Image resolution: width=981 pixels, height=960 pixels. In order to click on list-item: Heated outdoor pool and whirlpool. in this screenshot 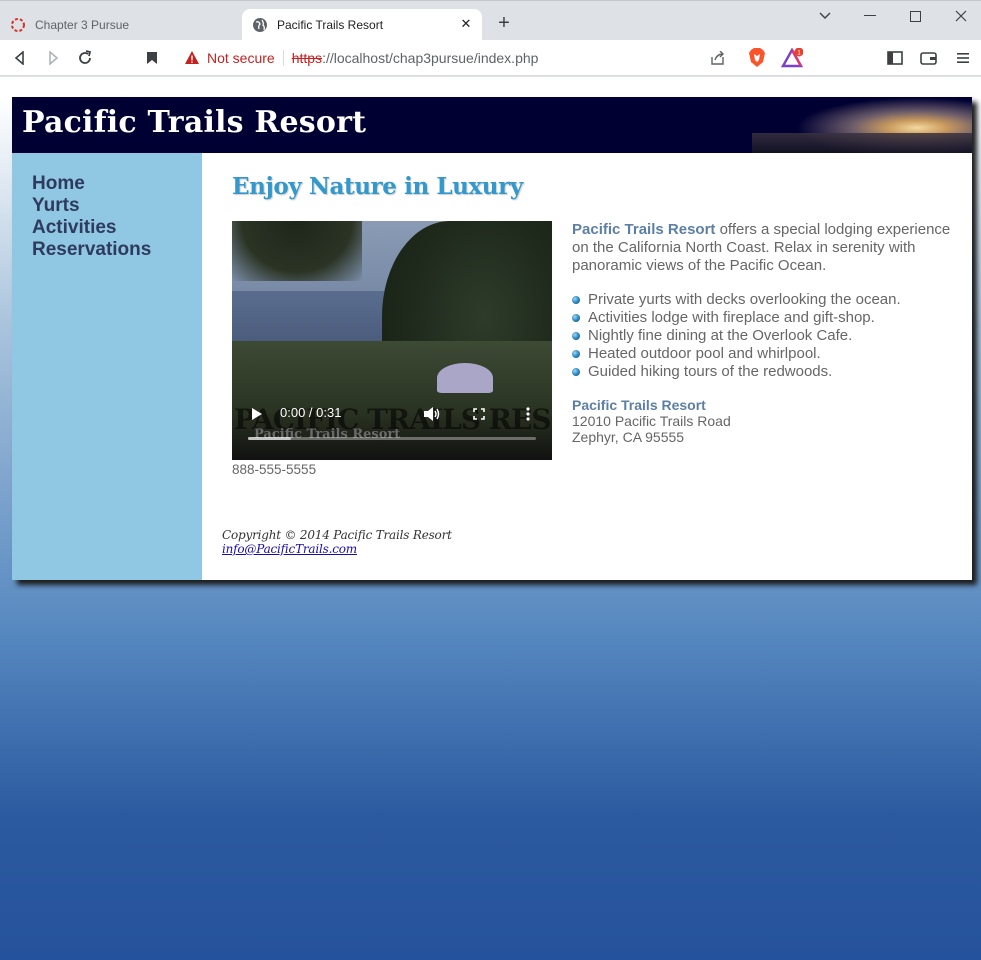, I will do `click(762, 354)`.